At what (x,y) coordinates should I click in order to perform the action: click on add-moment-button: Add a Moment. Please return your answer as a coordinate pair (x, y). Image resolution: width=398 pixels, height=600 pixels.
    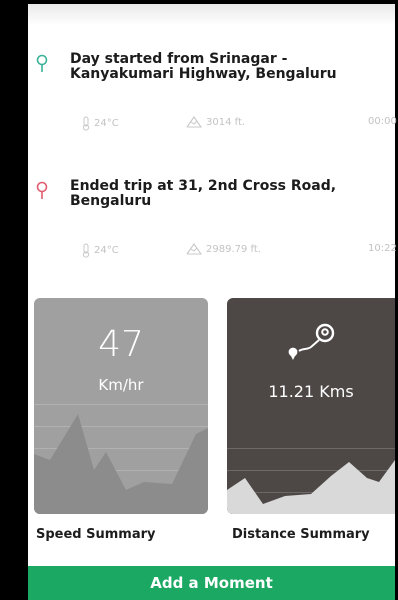
    Looking at the image, I should click on (211, 583).